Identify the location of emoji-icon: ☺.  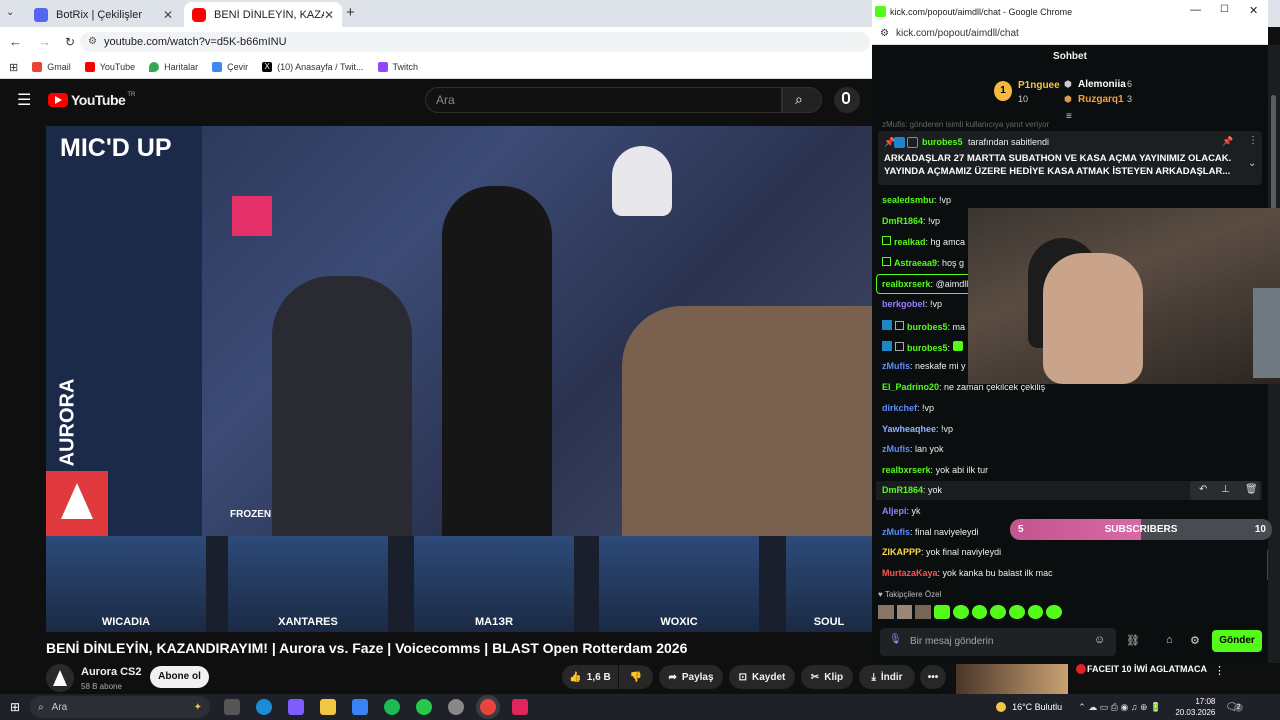
(1099, 640).